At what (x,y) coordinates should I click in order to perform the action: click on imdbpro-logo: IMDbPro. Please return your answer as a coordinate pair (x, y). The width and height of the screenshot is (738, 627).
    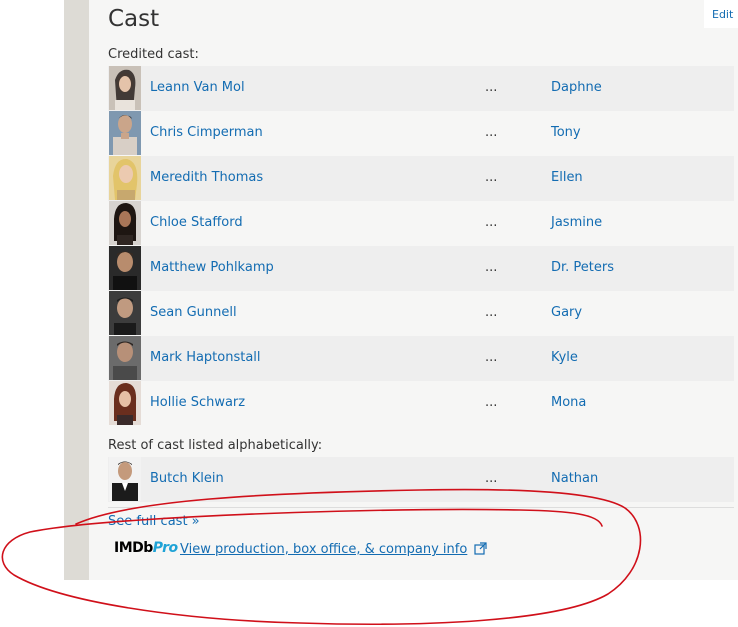
    Looking at the image, I should click on (146, 548).